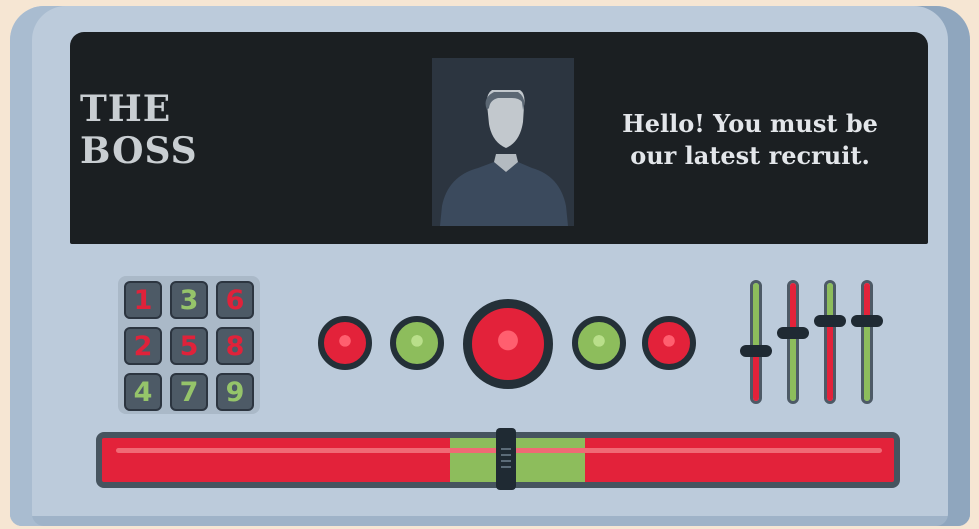 The height and width of the screenshot is (529, 979). I want to click on keypad-key-5: 5, so click(189, 346).